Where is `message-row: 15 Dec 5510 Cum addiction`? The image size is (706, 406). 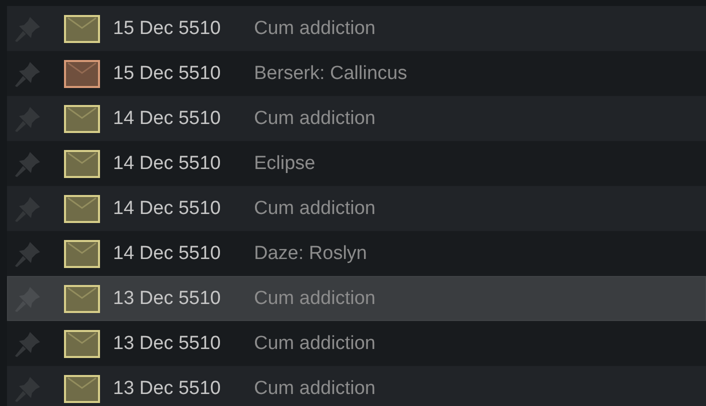 message-row: 15 Dec 5510 Cum addiction is located at coordinates (356, 28).